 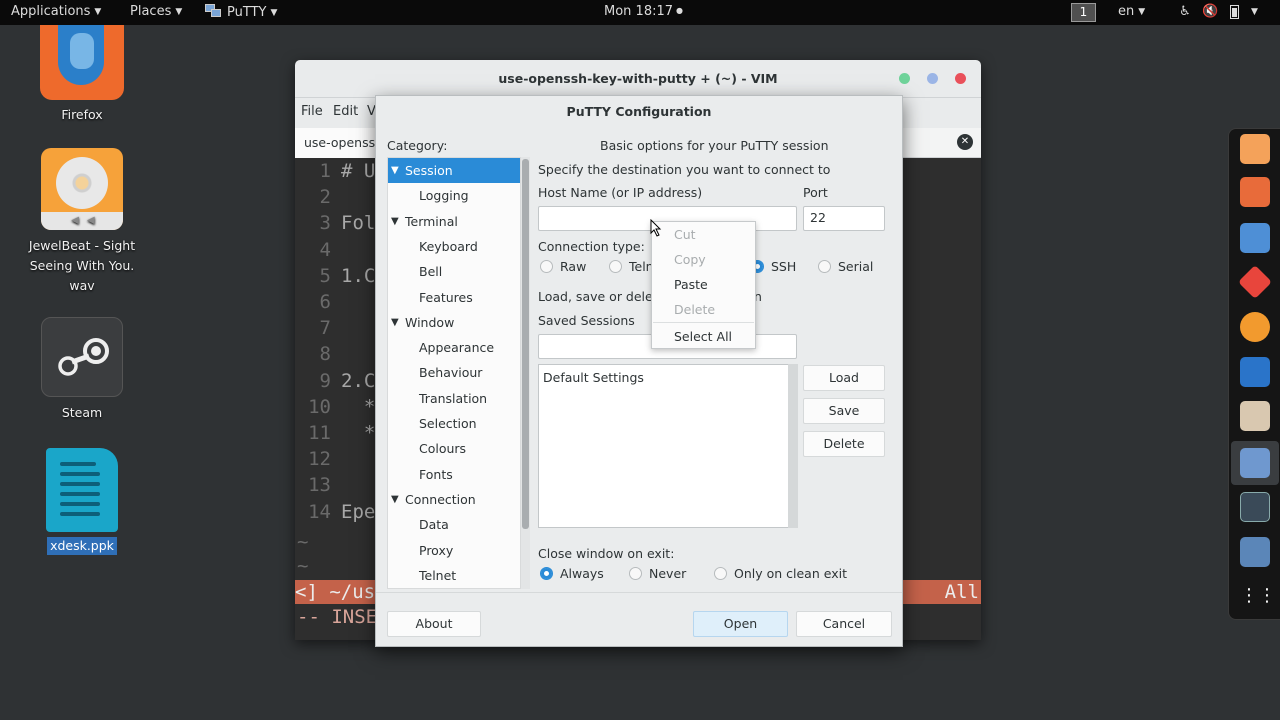 What do you see at coordinates (358, 406) in the screenshot?
I see `line-text: *` at bounding box center [358, 406].